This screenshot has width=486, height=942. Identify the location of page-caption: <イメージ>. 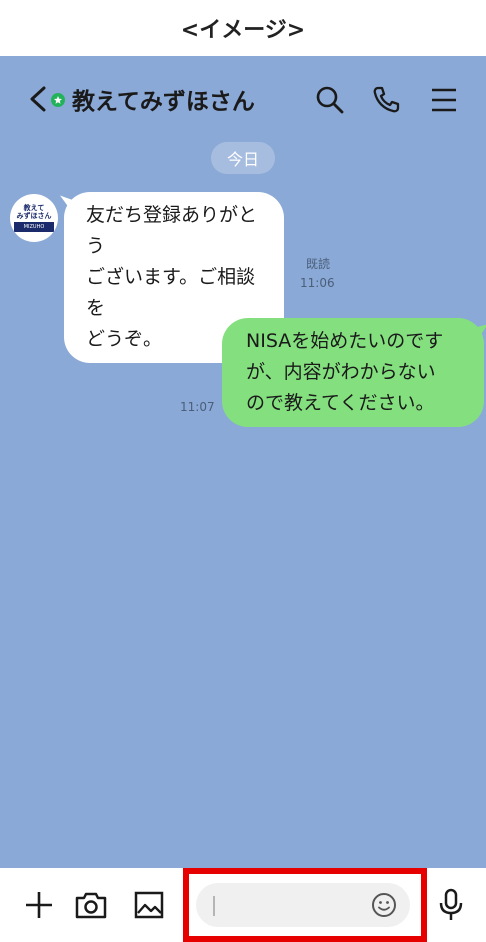
(243, 30).